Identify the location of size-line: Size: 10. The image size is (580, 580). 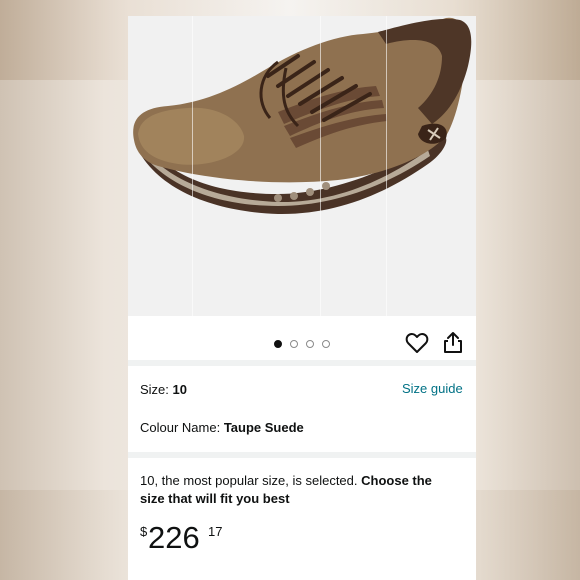
(163, 389).